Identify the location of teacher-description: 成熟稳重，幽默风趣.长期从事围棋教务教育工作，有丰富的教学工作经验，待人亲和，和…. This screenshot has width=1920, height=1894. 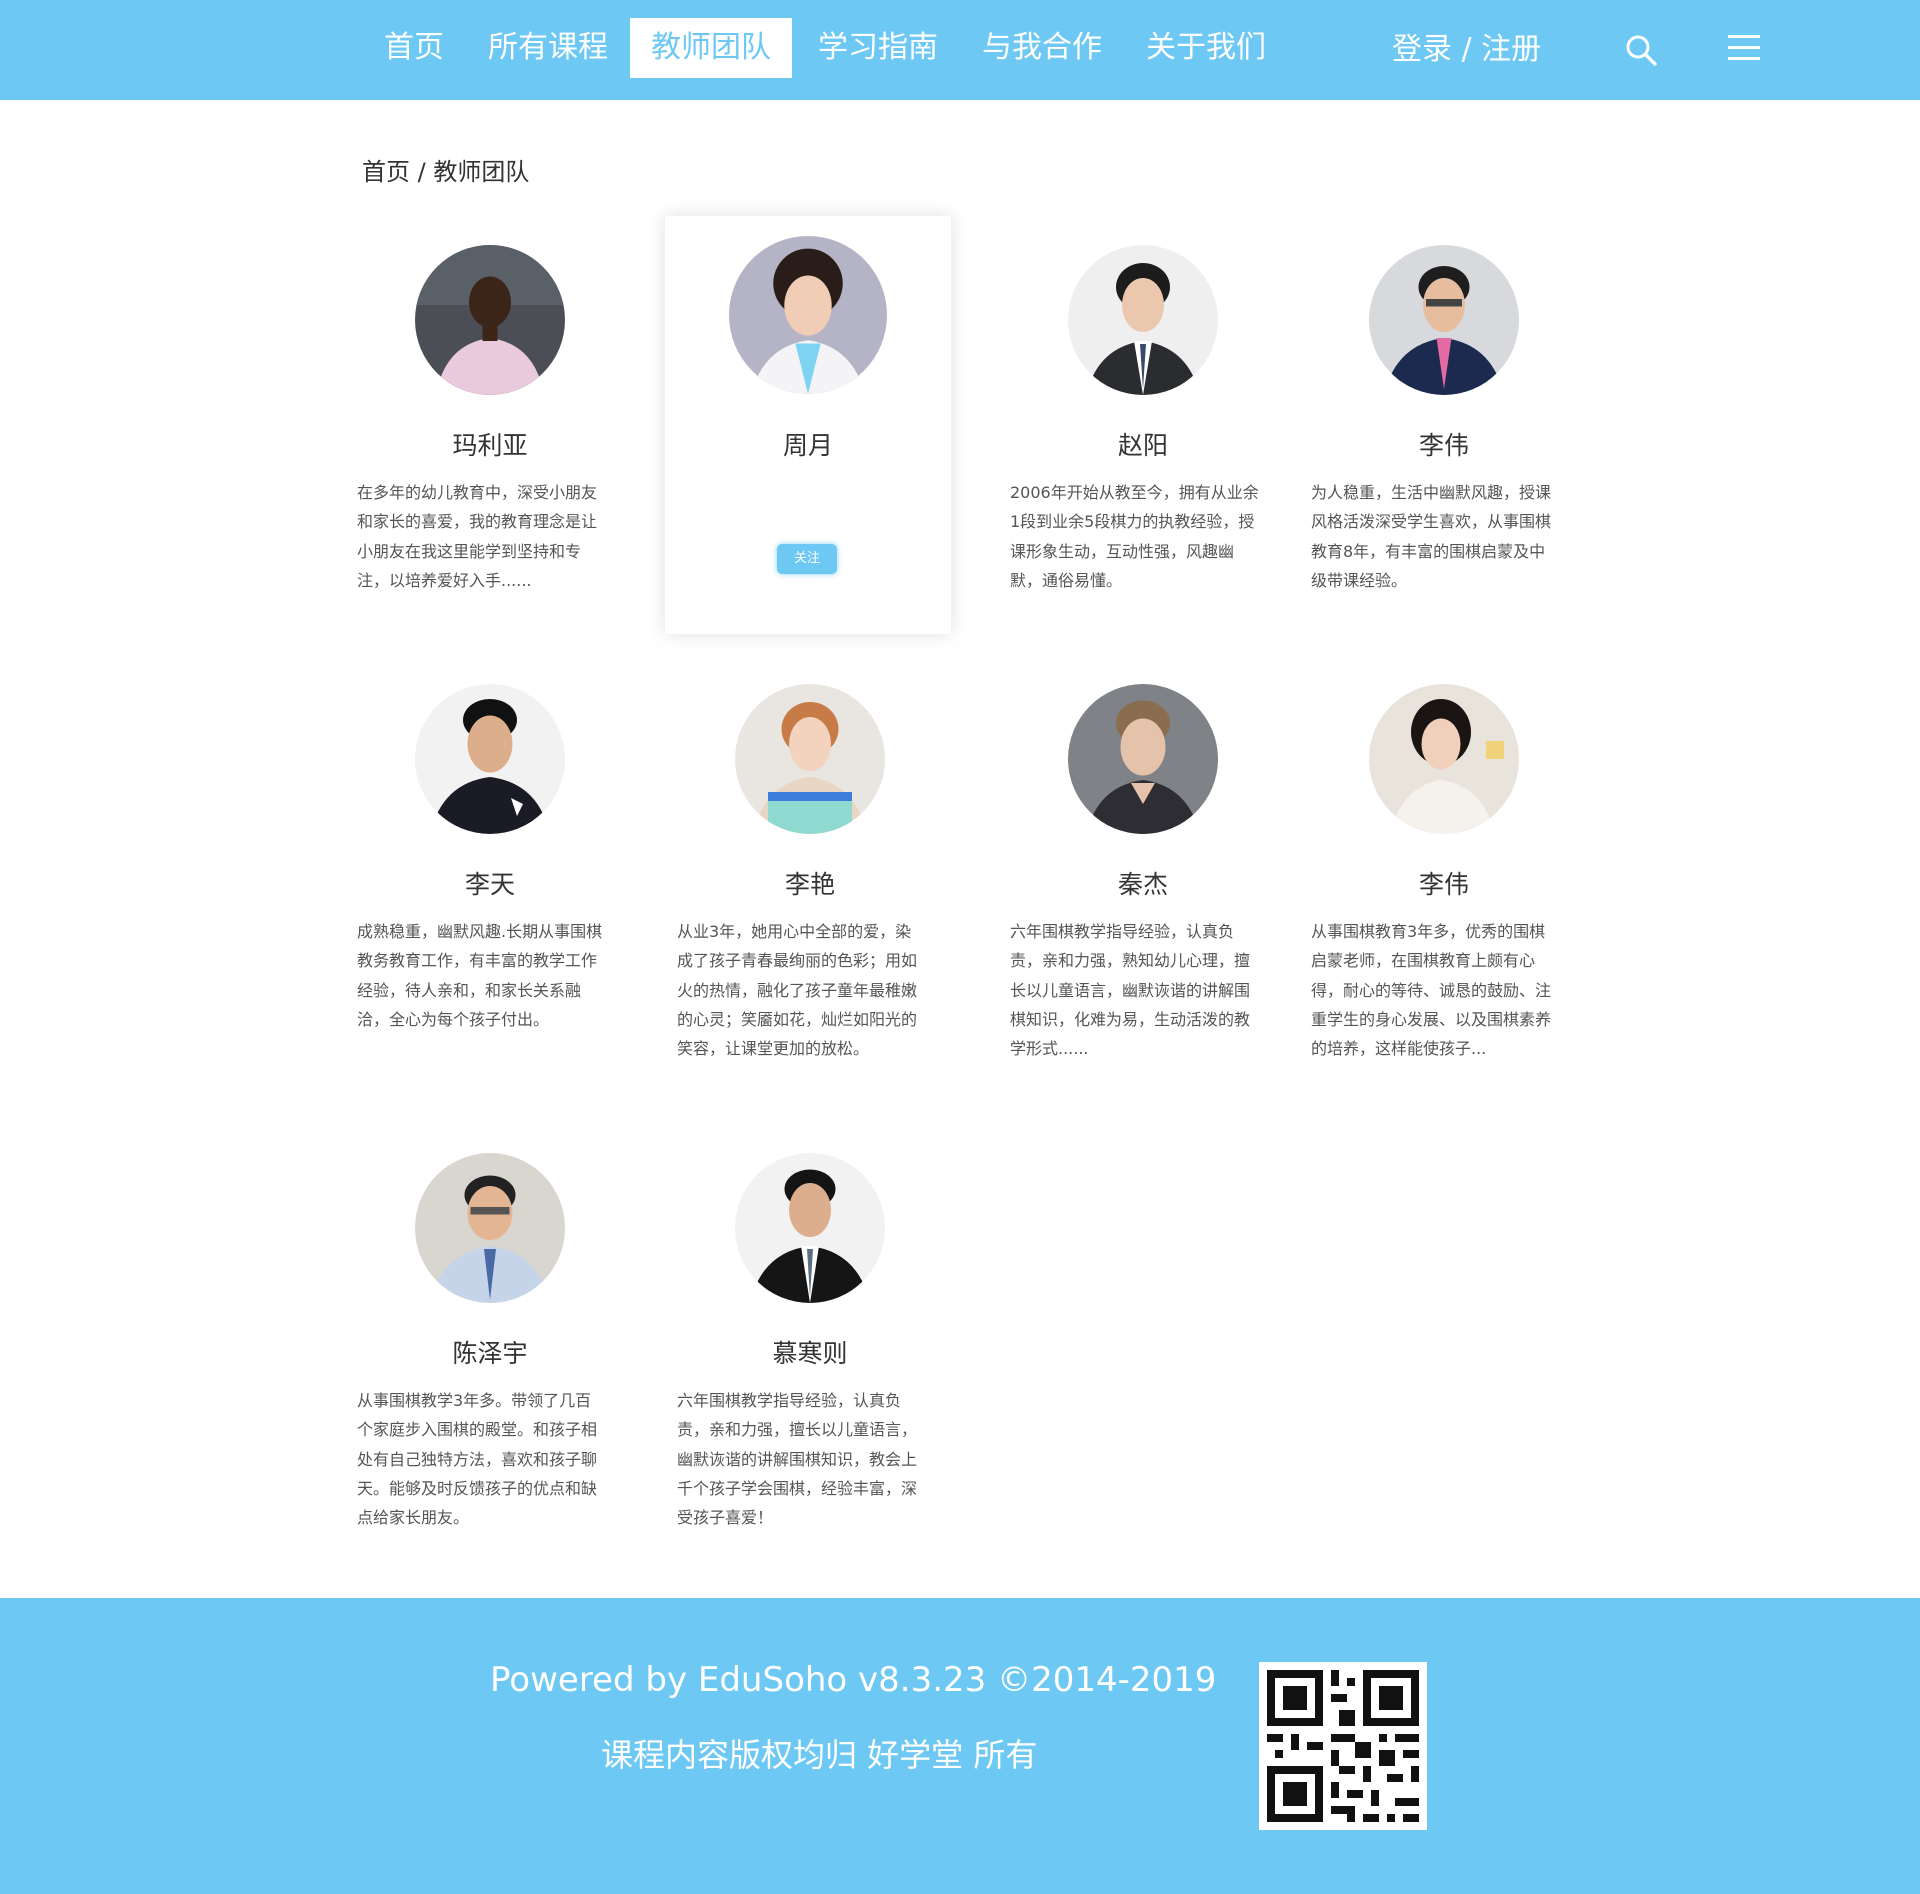
(480, 975).